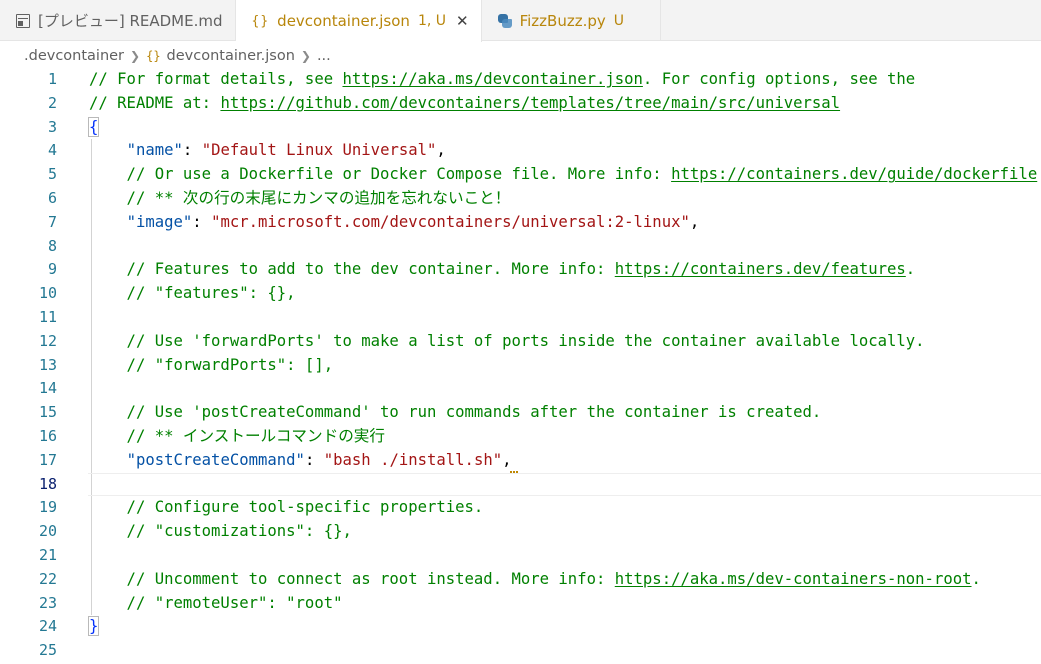 Image resolution: width=1041 pixels, height=664 pixels. What do you see at coordinates (520, 556) in the screenshot?
I see `code-line: 21` at bounding box center [520, 556].